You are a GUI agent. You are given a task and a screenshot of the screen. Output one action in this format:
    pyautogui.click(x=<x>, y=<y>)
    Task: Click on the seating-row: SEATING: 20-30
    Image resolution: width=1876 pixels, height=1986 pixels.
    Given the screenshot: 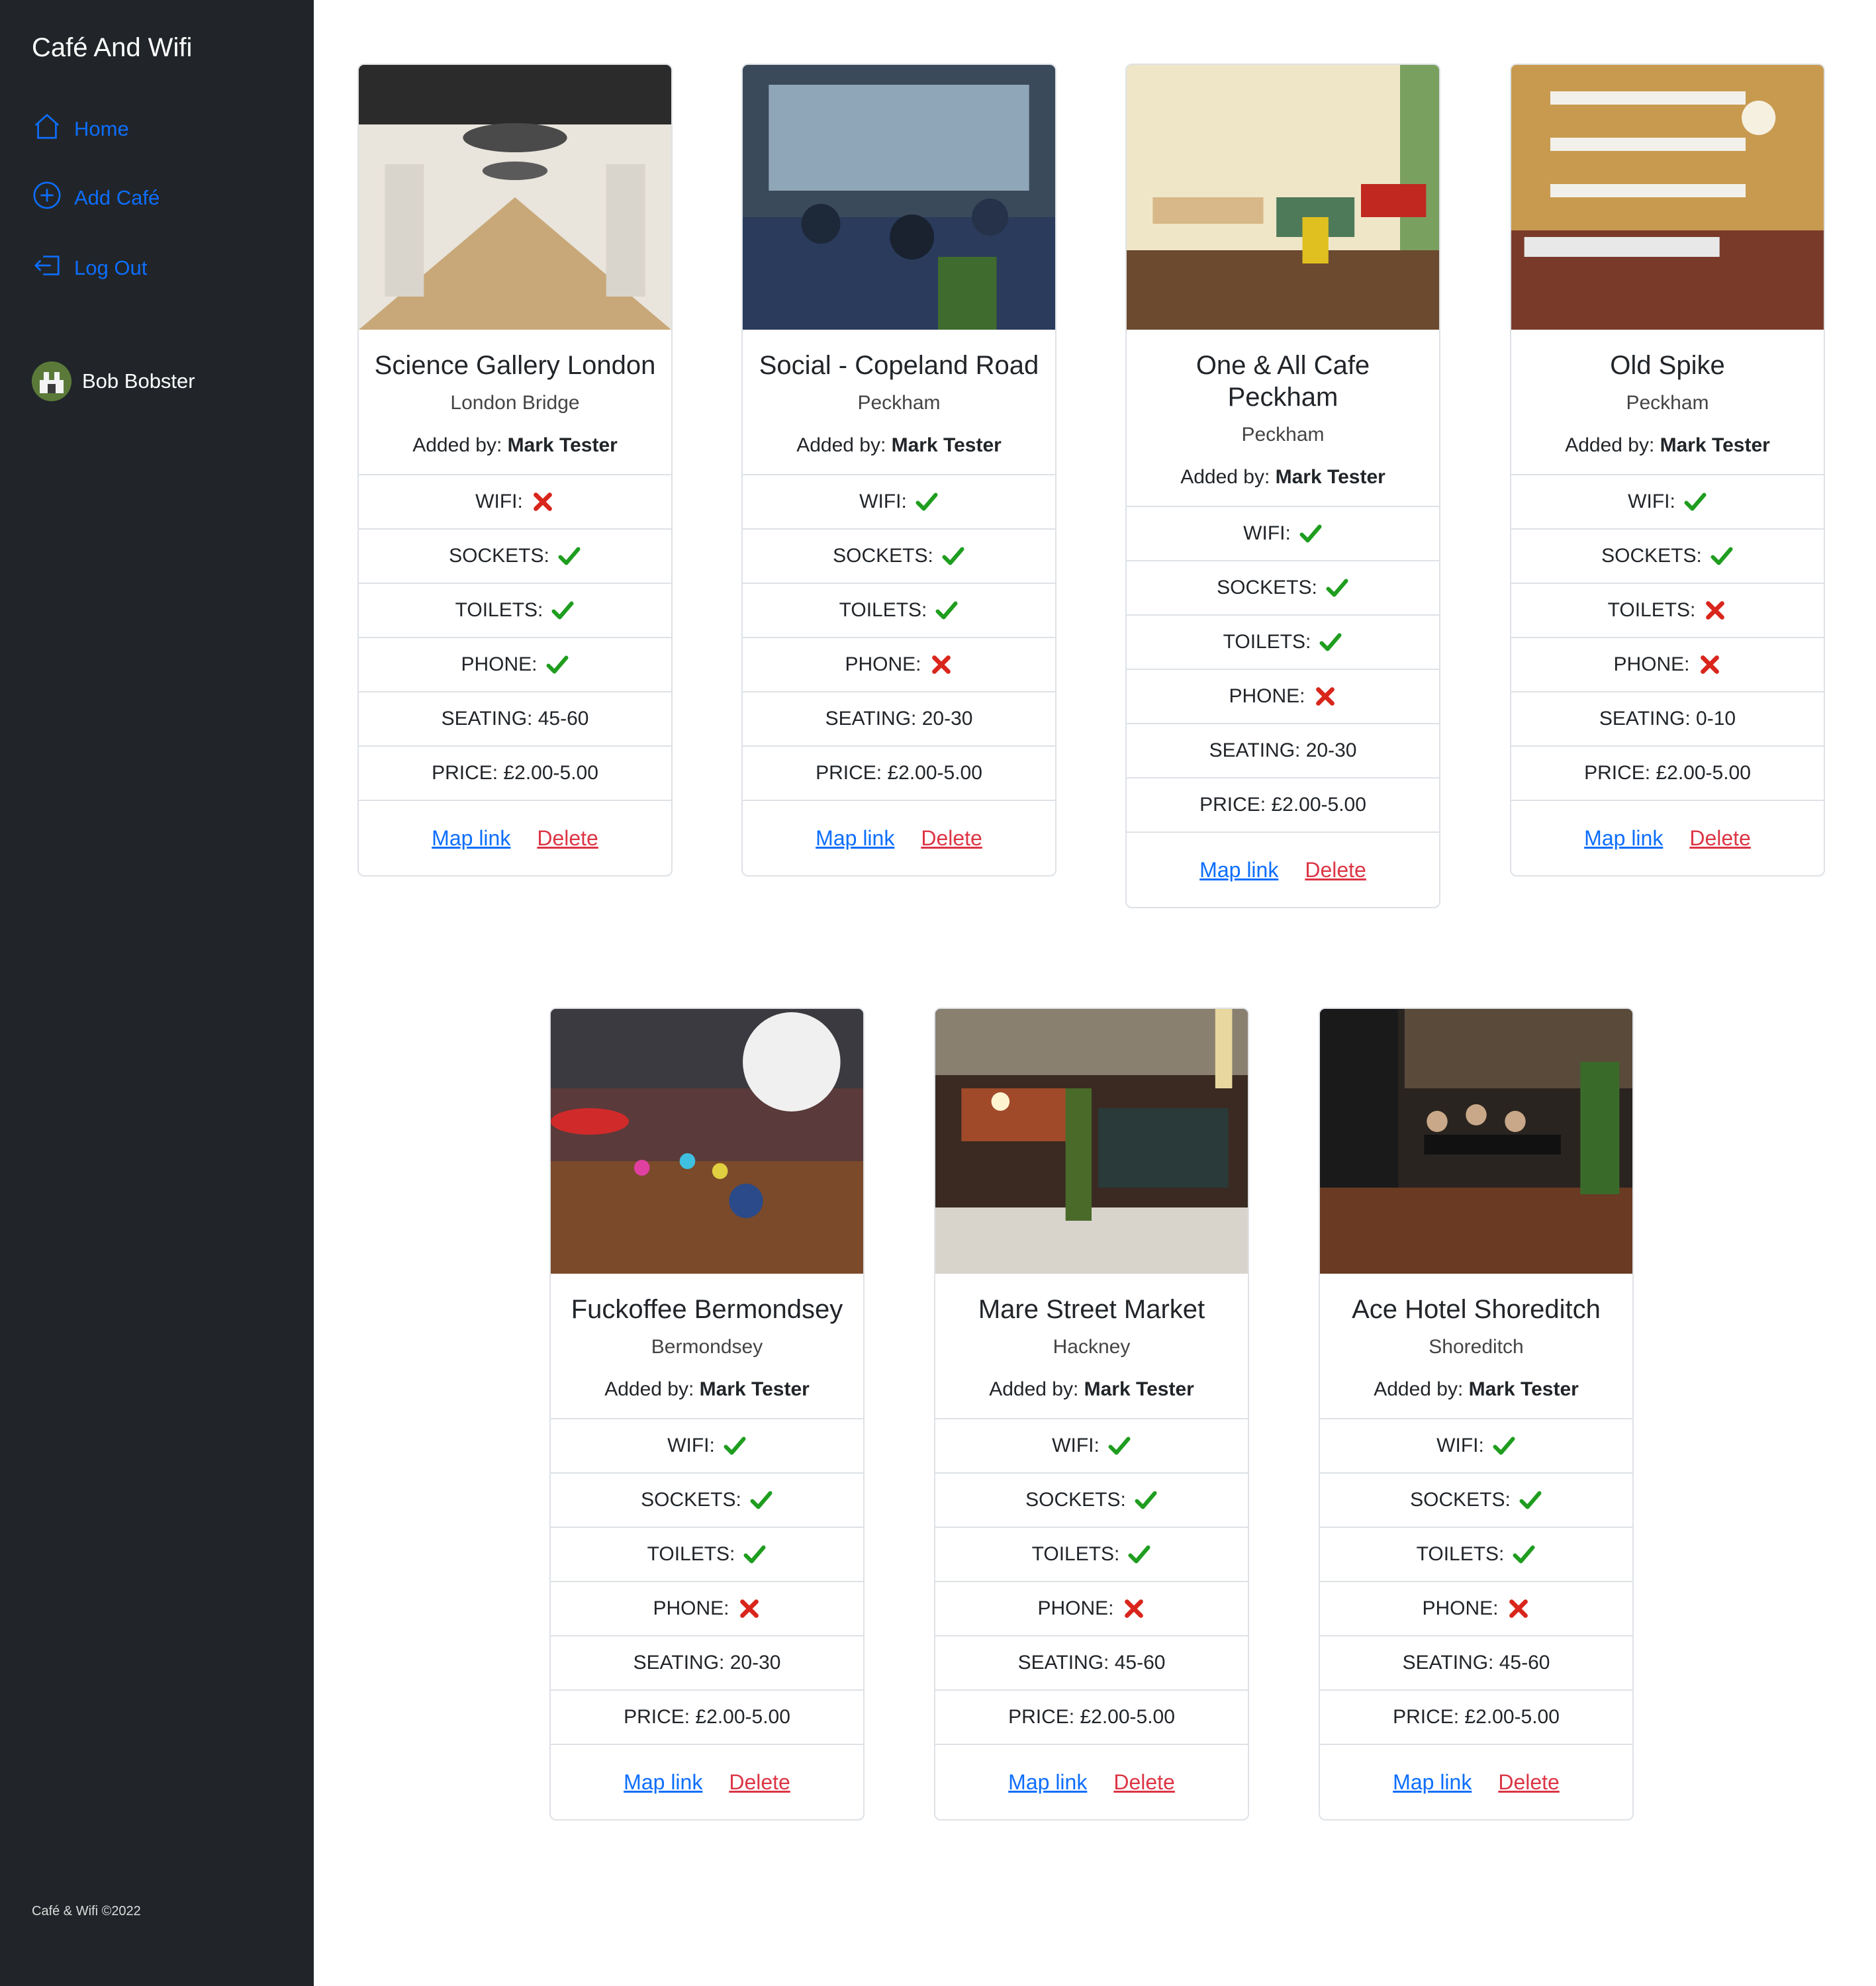 What is the action you would take?
    pyautogui.click(x=1283, y=752)
    